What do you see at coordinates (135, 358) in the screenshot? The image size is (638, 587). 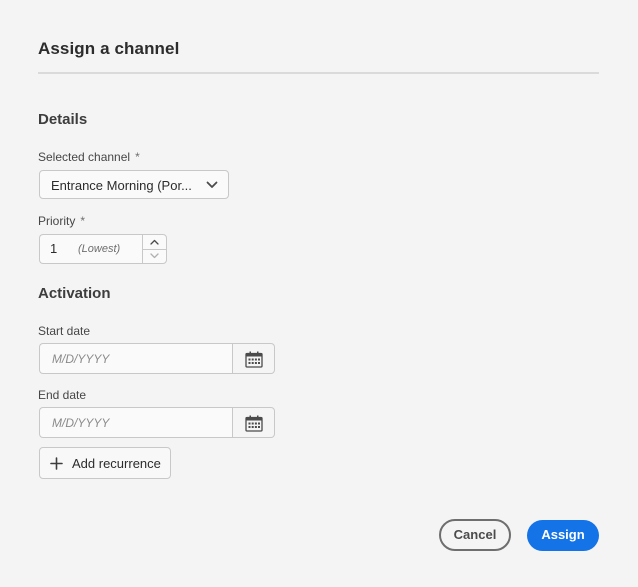 I see `start-date-input: M/D/YYYY` at bounding box center [135, 358].